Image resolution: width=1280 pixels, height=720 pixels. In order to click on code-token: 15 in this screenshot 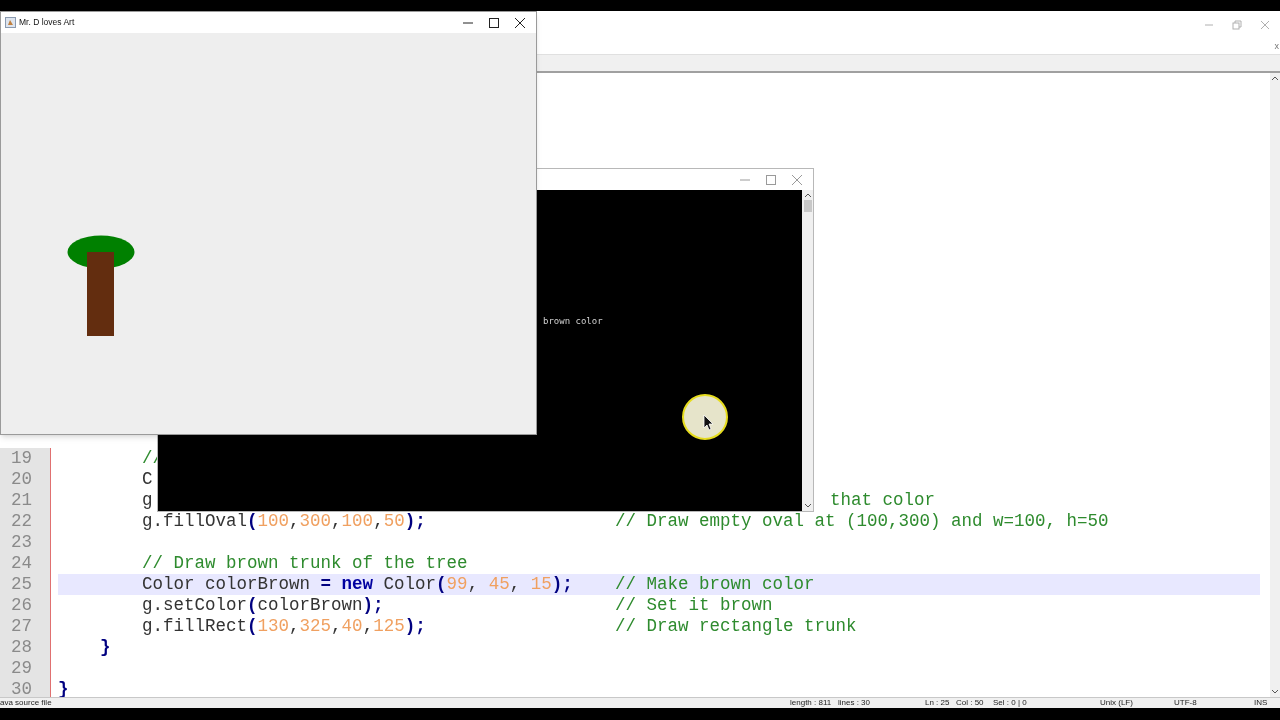, I will do `click(541, 584)`.